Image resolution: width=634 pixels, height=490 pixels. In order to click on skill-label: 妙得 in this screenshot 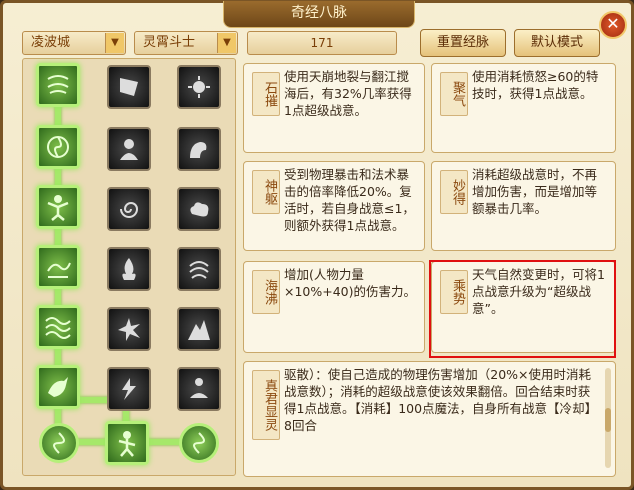, I will do `click(454, 192)`.